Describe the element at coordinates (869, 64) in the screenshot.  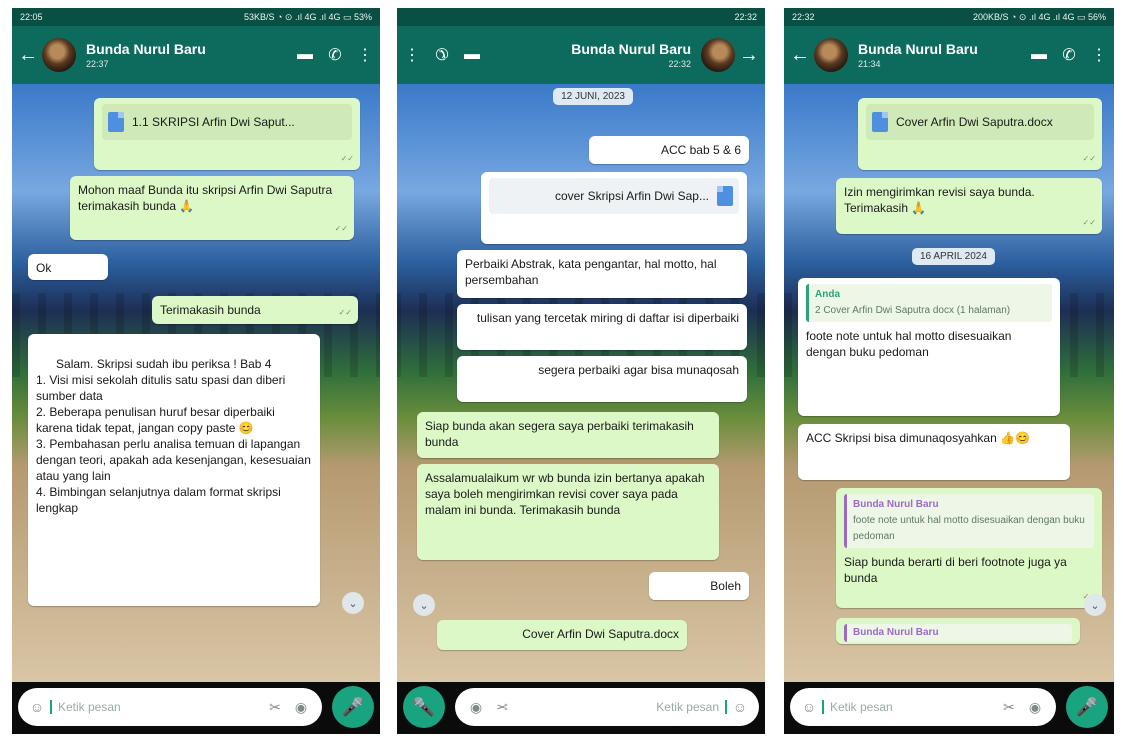
I see `last-seen: 21:34` at that location.